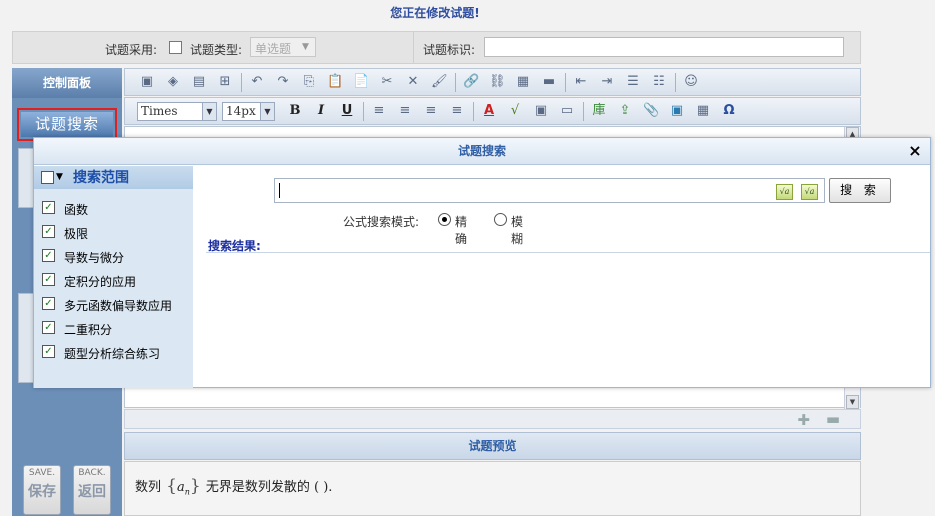  Describe the element at coordinates (803, 420) in the screenshot. I see `expand-icon: ✚` at that location.